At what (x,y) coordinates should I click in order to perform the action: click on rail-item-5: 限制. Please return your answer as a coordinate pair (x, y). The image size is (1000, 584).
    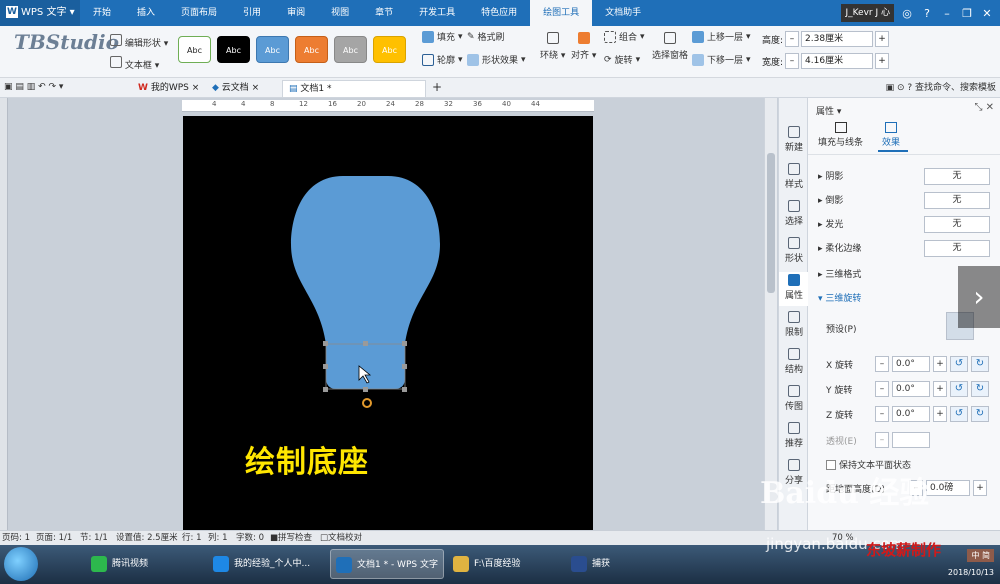
    Looking at the image, I should click on (794, 326).